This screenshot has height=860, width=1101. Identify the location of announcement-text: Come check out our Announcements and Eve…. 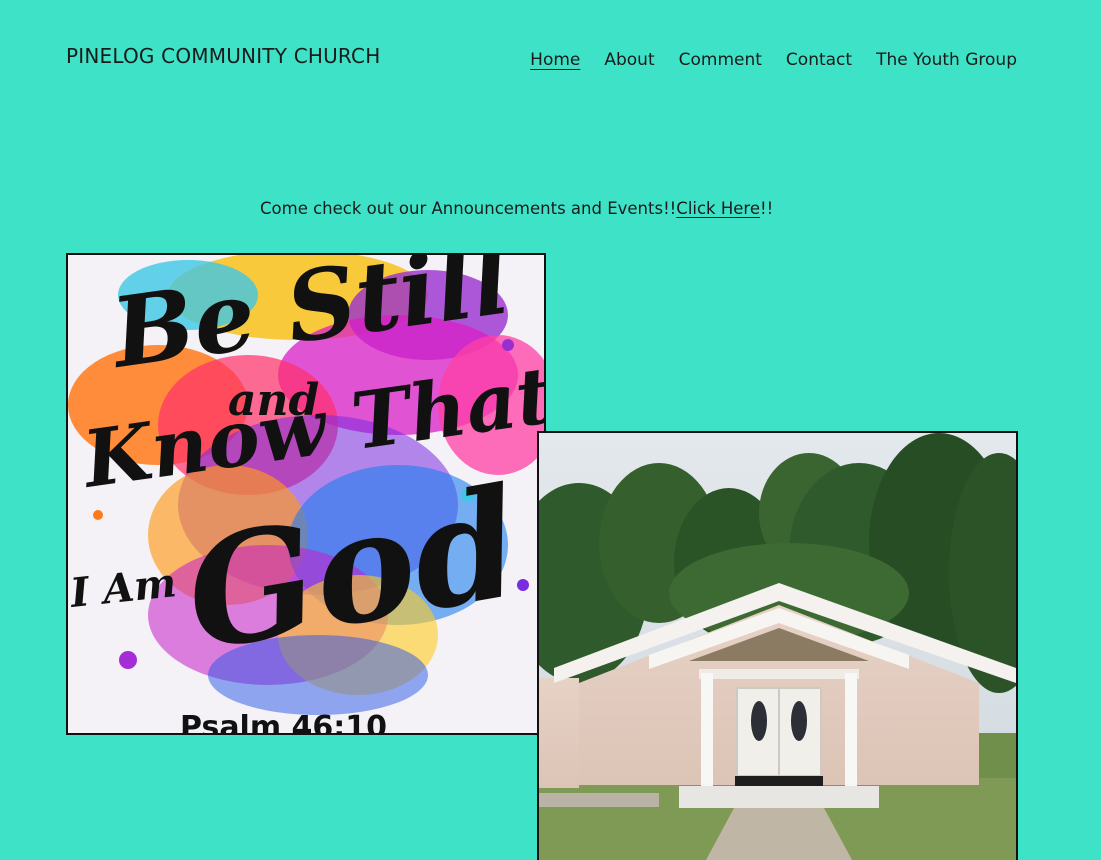
(516, 208).